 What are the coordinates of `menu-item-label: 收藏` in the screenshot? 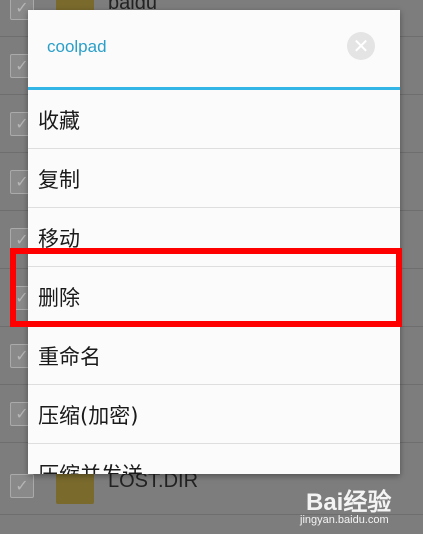 It's located at (59, 121).